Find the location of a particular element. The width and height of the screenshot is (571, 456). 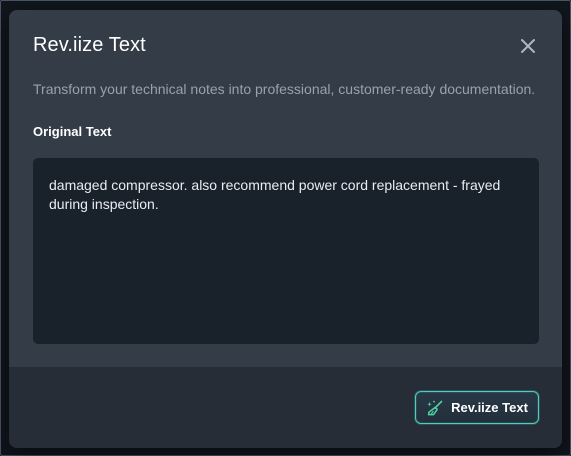

dialog-title: Rev.iize Text is located at coordinates (89, 45).